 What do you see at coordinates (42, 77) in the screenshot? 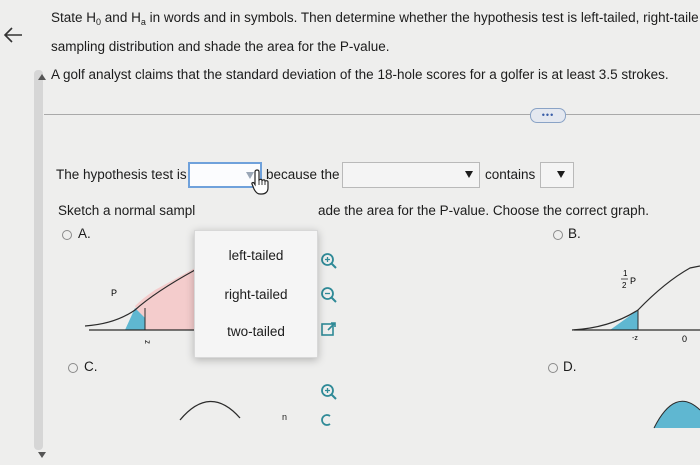
I see `scroll-up-icon` at bounding box center [42, 77].